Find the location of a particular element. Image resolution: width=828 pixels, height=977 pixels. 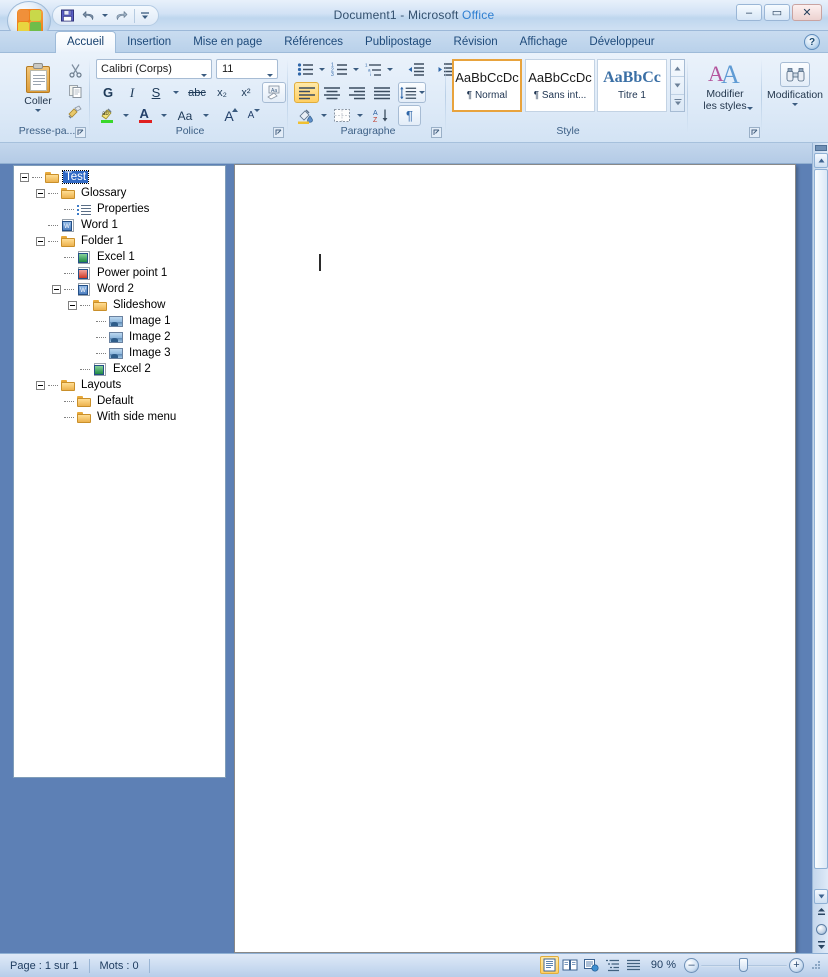

show-formatting-marks-button: ¶ is located at coordinates (409, 115).